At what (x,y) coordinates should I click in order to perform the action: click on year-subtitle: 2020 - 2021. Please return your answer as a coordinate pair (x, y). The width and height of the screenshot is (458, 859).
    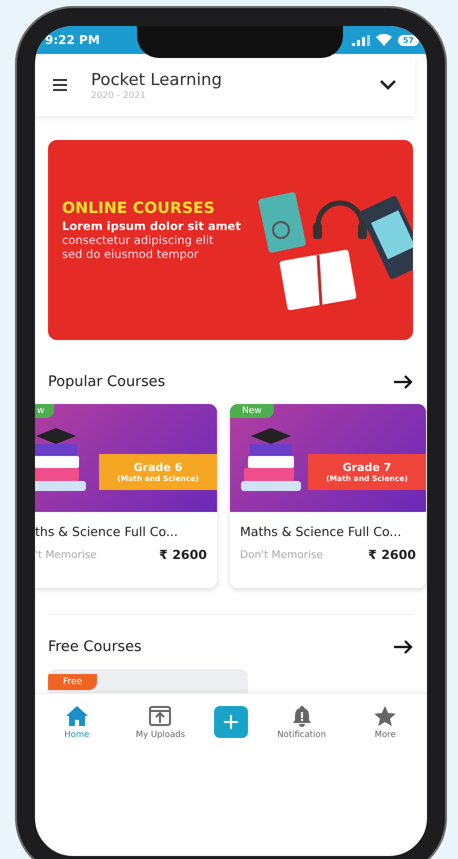
    Looking at the image, I should click on (119, 95).